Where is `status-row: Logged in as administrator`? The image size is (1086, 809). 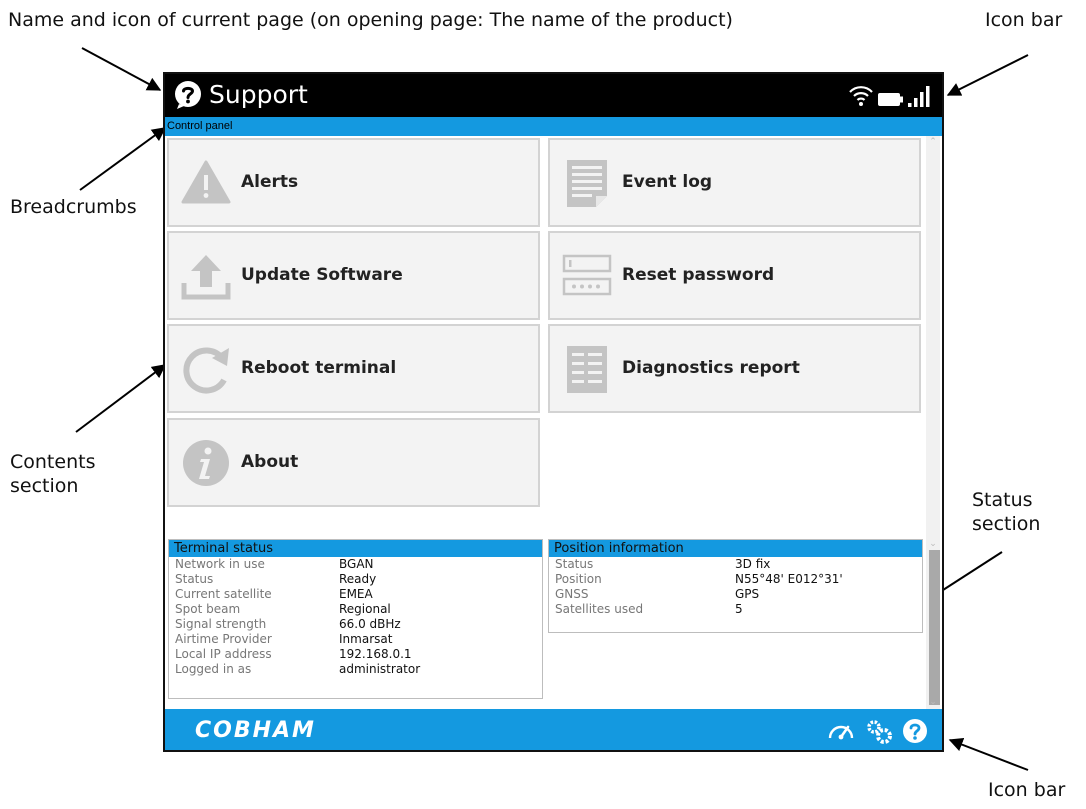 status-row: Logged in as administrator is located at coordinates (355, 669).